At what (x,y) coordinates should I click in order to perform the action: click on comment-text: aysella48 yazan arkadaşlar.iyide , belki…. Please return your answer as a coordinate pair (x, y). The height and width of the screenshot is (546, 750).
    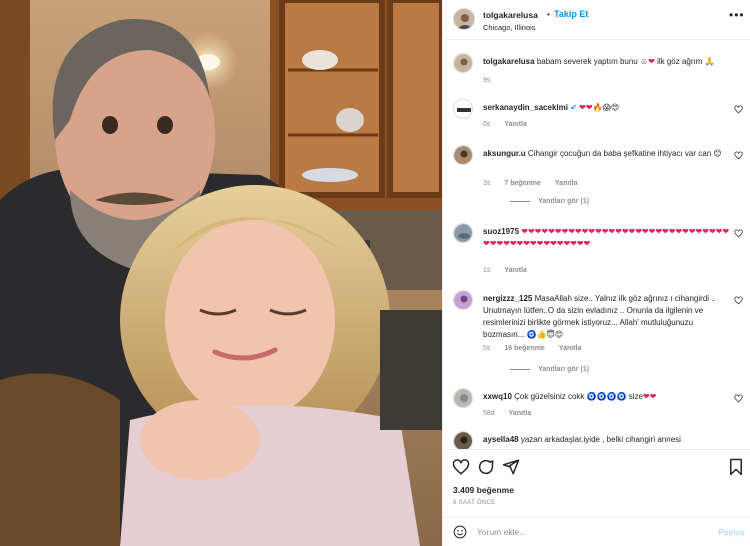
    Looking at the image, I should click on (609, 440).